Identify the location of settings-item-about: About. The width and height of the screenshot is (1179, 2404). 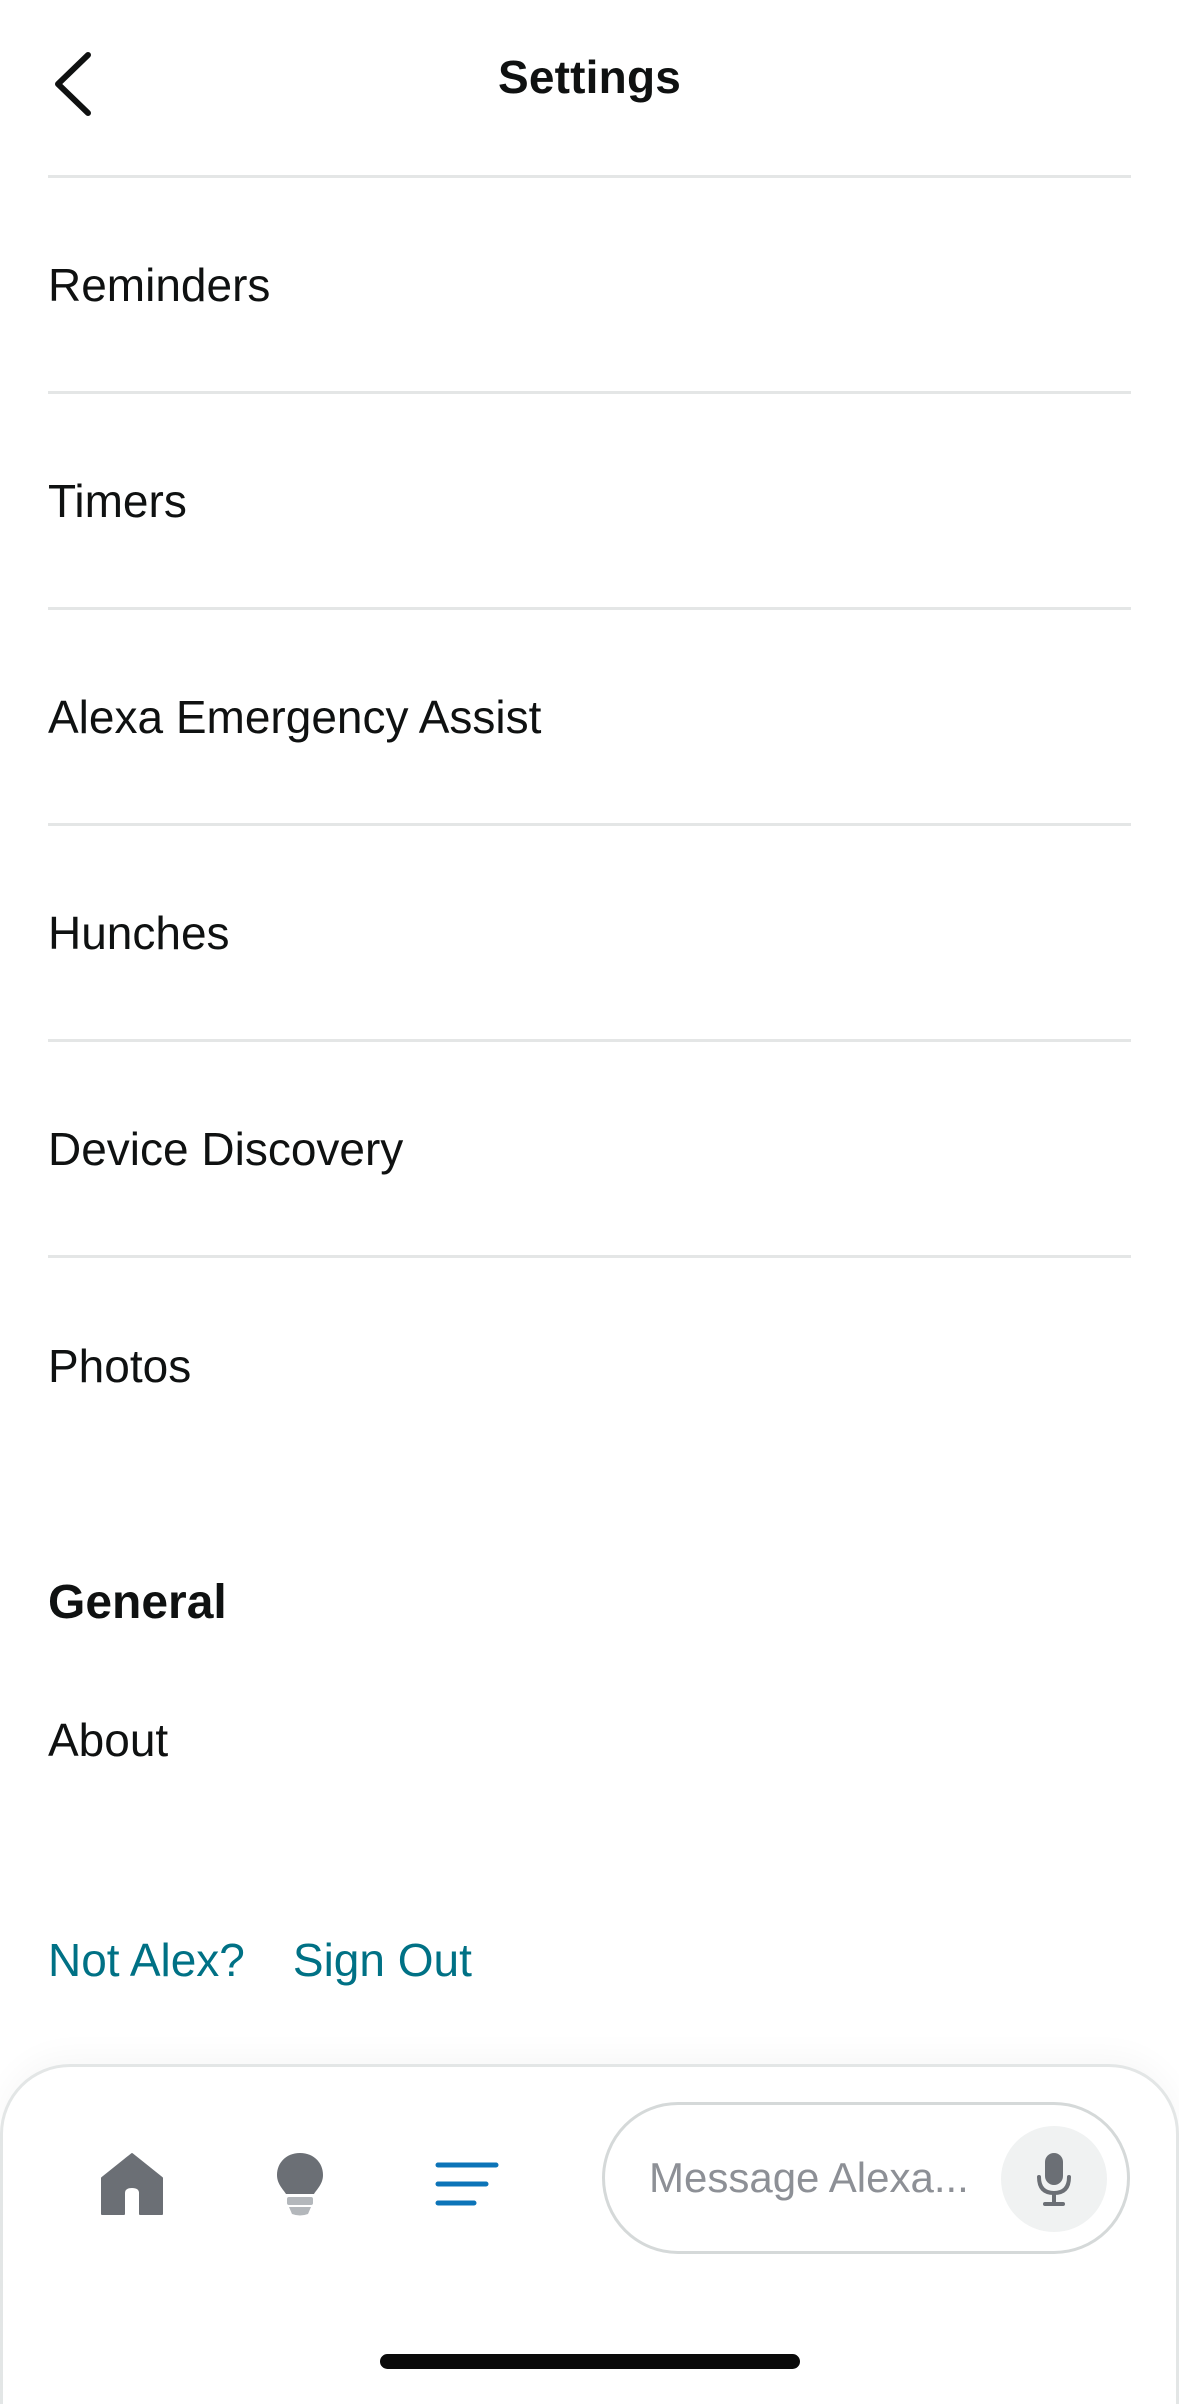
(589, 1740).